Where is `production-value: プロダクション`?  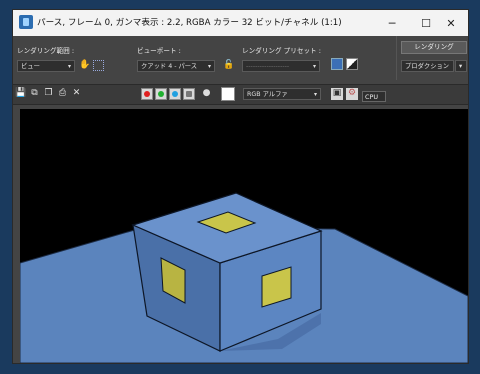
production-value: プロダクション is located at coordinates (427, 66).